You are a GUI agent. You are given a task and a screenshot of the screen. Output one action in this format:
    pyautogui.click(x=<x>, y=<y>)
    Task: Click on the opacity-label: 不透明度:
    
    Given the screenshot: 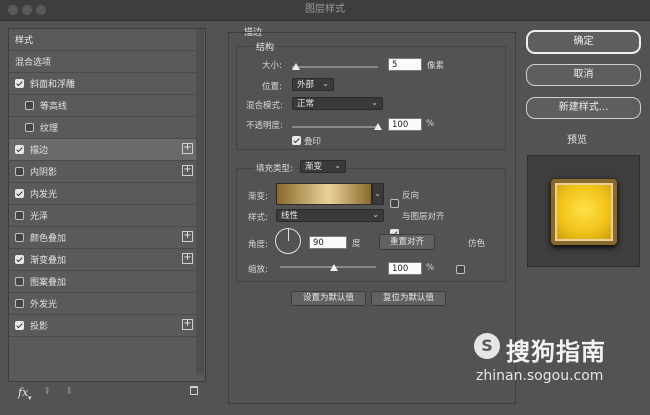 What is the action you would take?
    pyautogui.click(x=264, y=126)
    